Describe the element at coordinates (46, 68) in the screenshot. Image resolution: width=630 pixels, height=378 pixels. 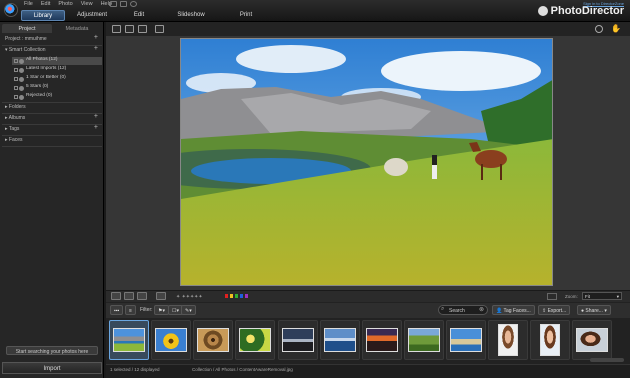
I see `collection-item-label: Latest Imports (12)` at that location.